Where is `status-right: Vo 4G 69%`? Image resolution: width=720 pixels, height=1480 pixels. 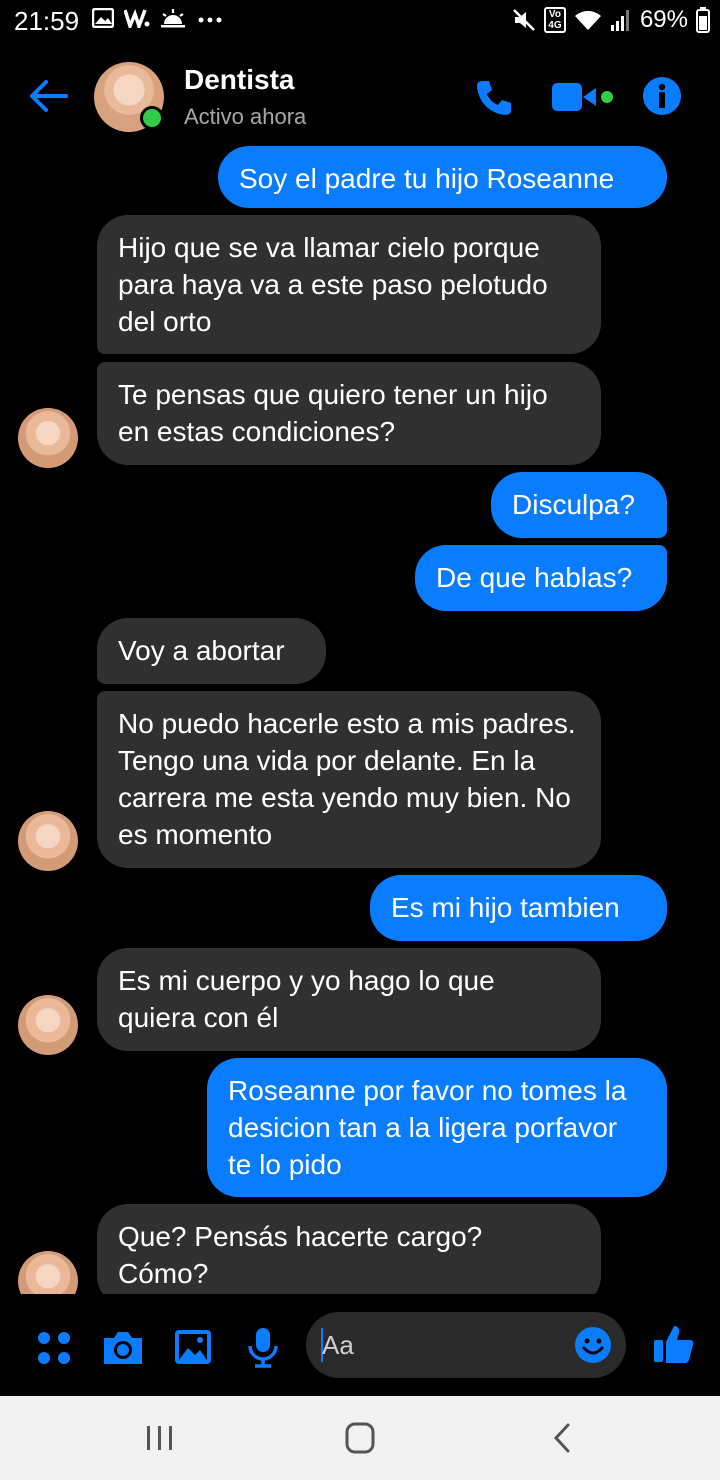
status-right: Vo 4G 69% is located at coordinates (611, 20).